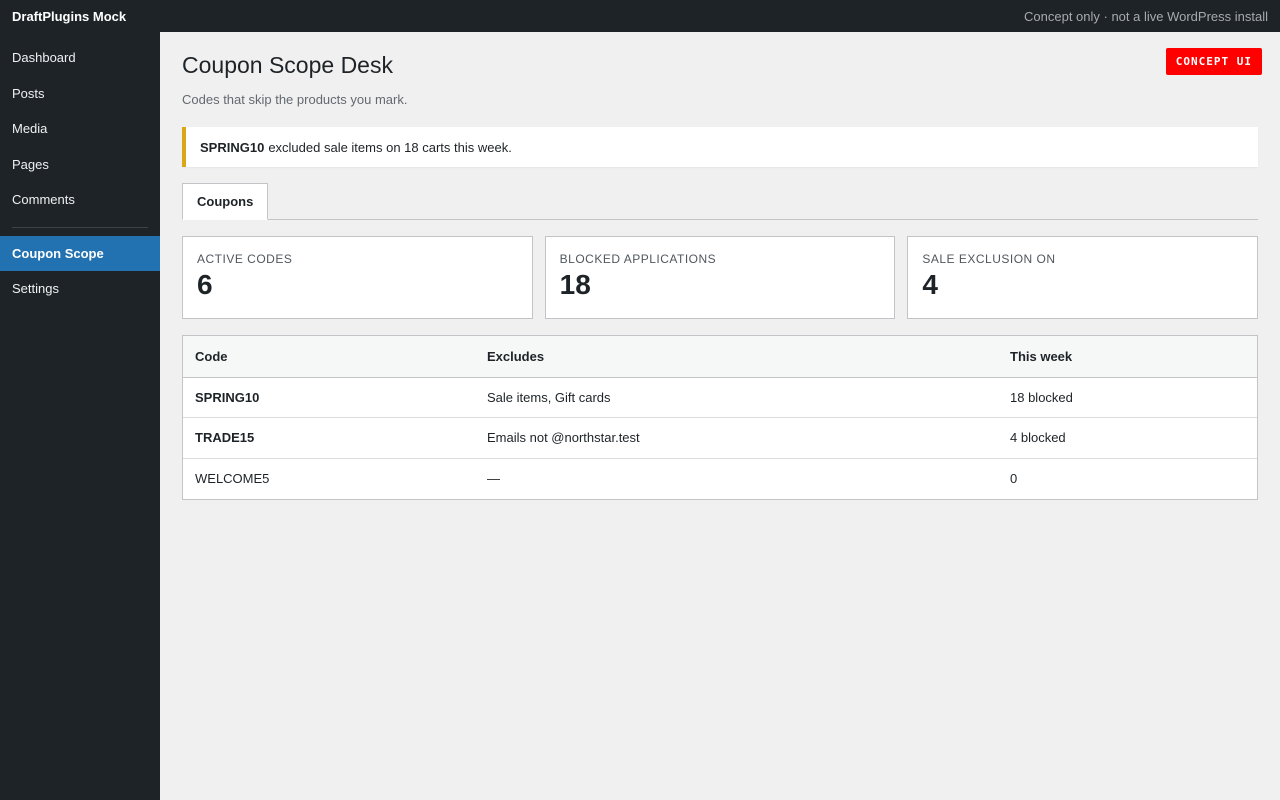 This screenshot has height=800, width=1280. Describe the element at coordinates (1127, 438) in the screenshot. I see `cell-this-week: 4 blocked` at that location.